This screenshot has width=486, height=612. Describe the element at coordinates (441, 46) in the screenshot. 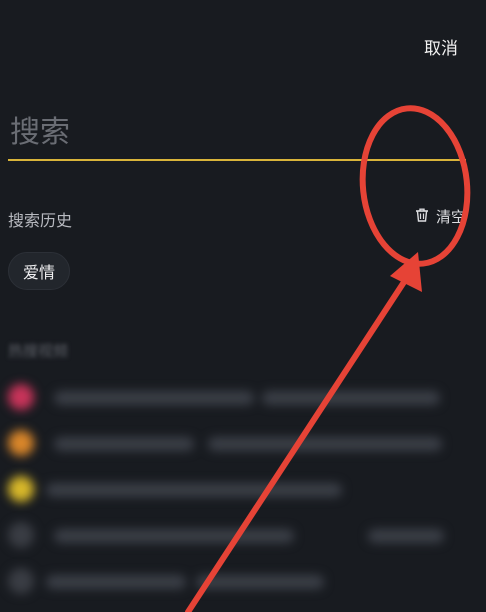

I see `cancel-button: 取消` at that location.